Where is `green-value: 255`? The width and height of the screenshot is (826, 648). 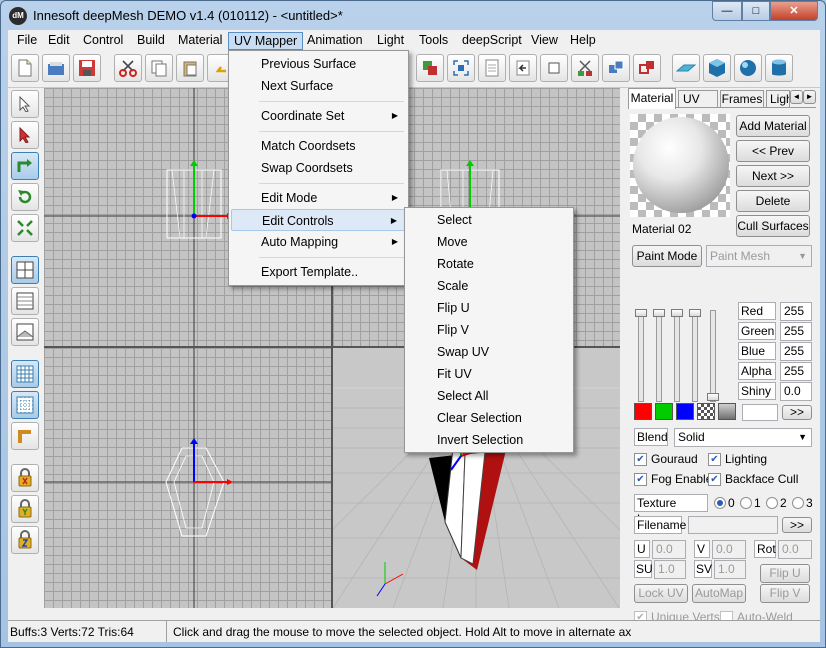
green-value: 255 is located at coordinates (796, 331).